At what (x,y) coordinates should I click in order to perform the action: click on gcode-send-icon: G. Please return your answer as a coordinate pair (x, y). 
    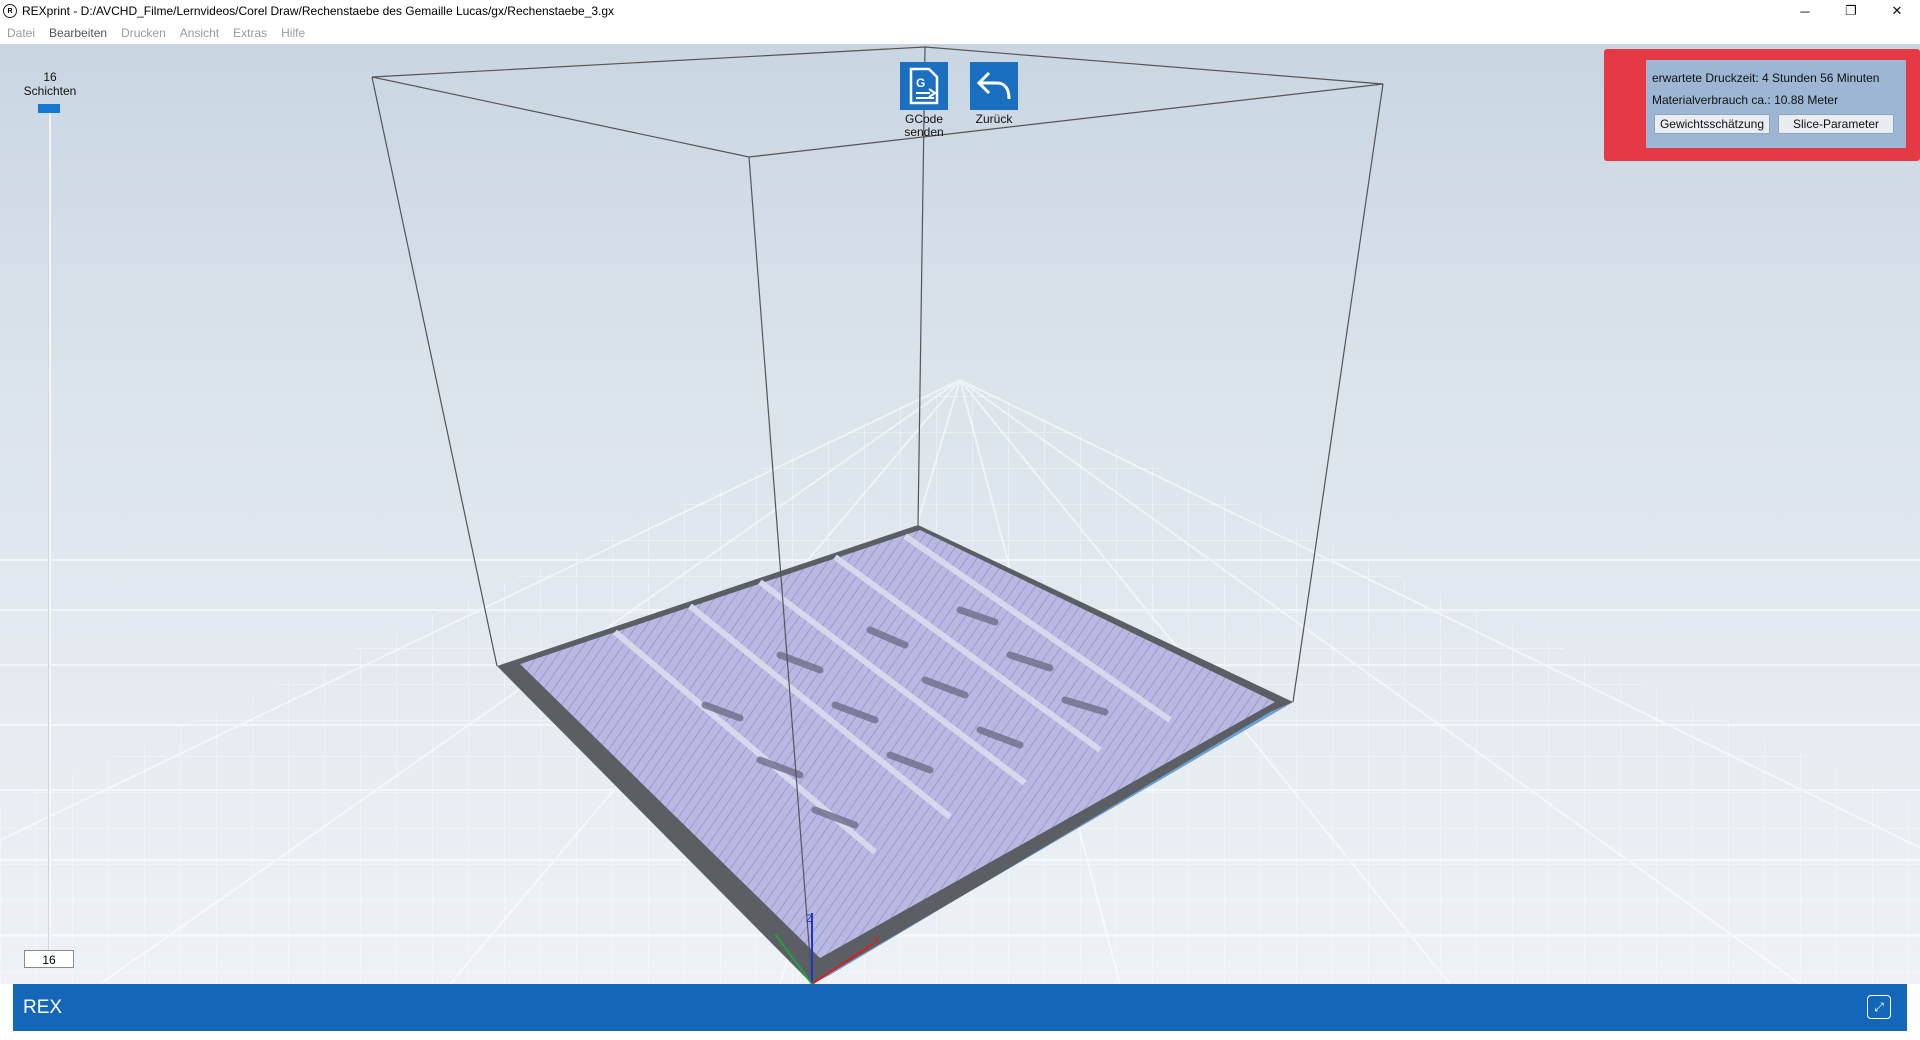
    Looking at the image, I should click on (924, 86).